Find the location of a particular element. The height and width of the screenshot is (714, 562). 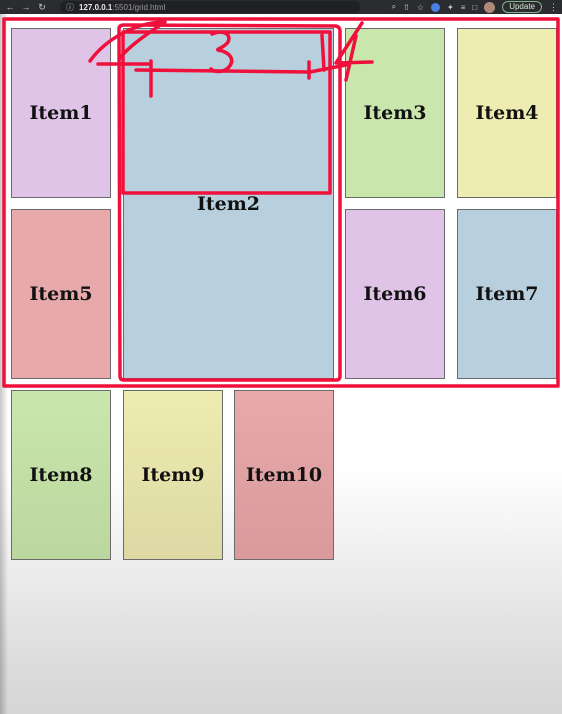

info-icon: ⓘ is located at coordinates (70, 7).